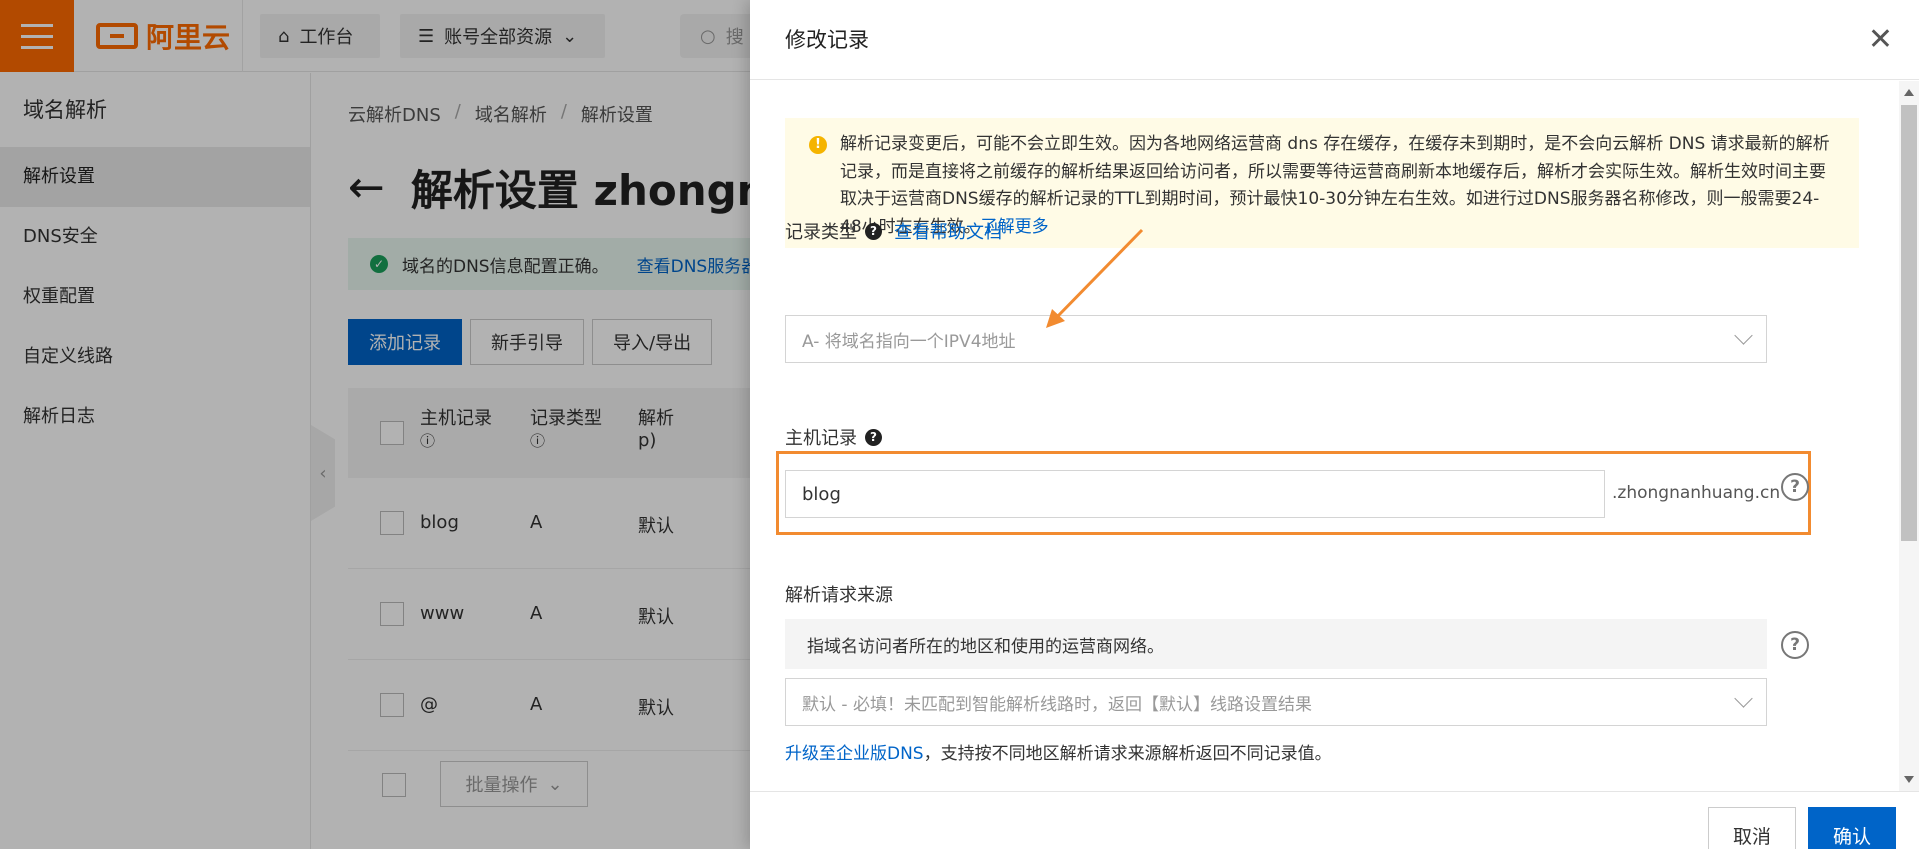  Describe the element at coordinates (854, 754) in the screenshot. I see `upgrade-enterprise-link: 升级至企业版DNS` at that location.